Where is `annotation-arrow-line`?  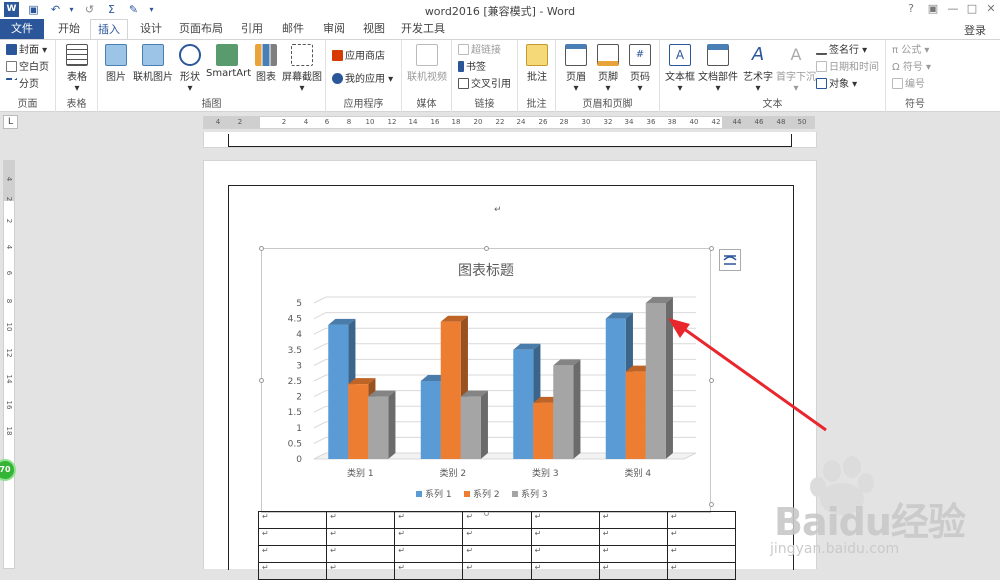
annotation-arrow-line is located at coordinates (753, 378).